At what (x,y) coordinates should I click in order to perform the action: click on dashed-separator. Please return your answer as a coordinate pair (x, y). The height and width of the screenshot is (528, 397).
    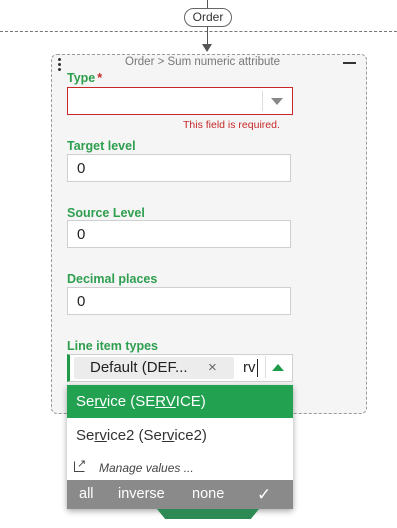
    Looking at the image, I should click on (198, 31).